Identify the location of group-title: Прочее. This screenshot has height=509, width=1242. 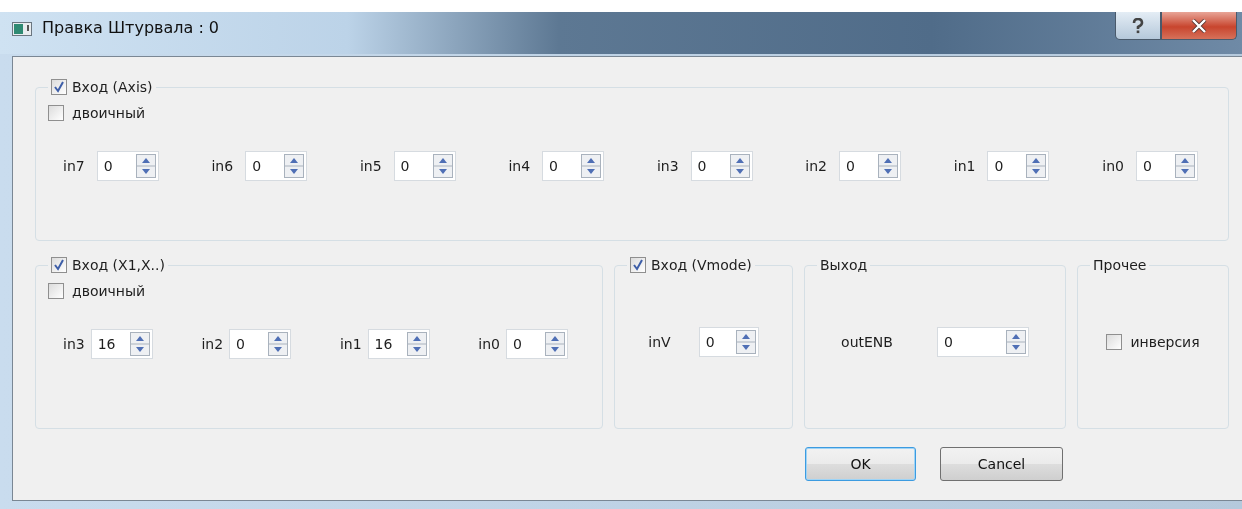
(1120, 265).